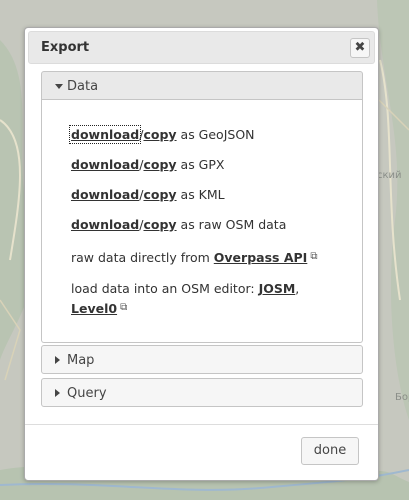 This screenshot has height=500, width=409. What do you see at coordinates (105, 164) in the screenshot?
I see `download-gpx-link: download` at bounding box center [105, 164].